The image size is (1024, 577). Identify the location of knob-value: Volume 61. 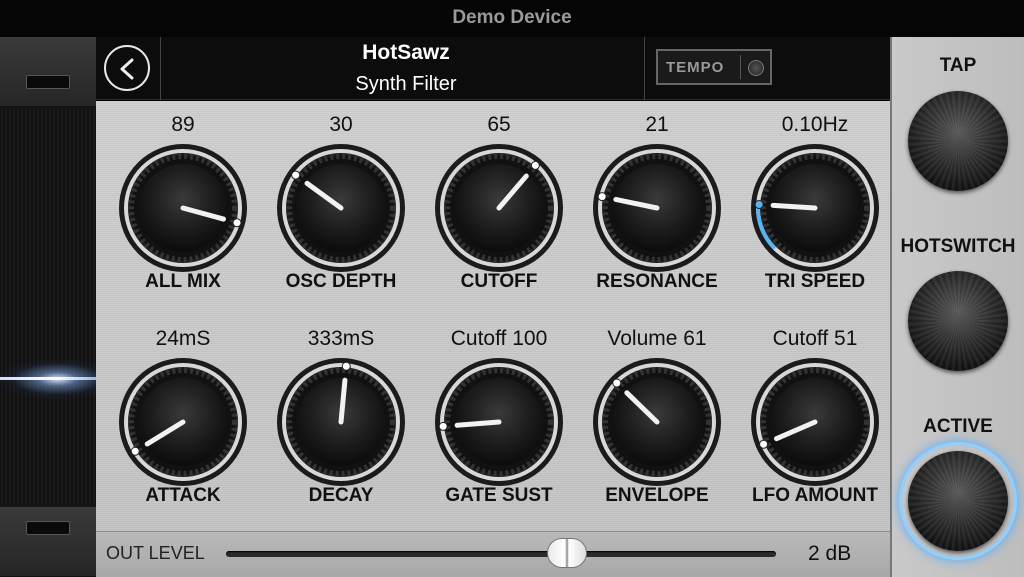
(657, 338).